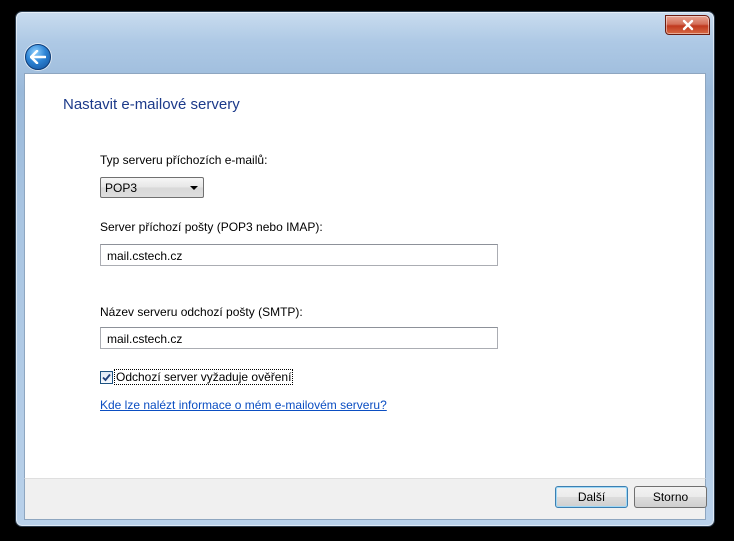  I want to click on incoming-server-input: mail.cstech.cz, so click(299, 255).